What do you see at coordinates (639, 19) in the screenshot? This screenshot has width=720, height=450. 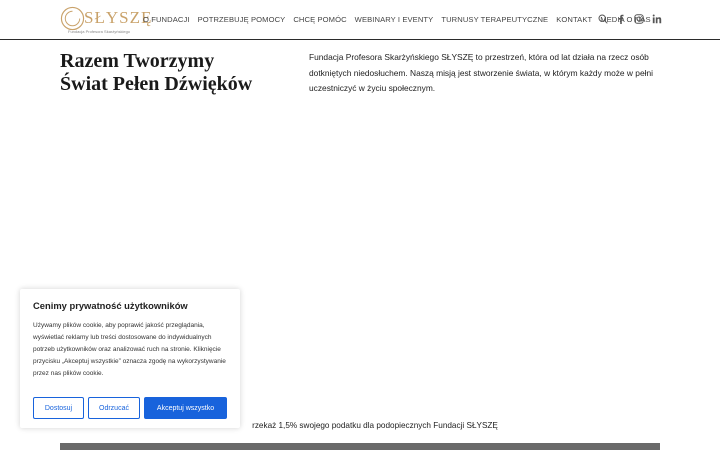 I see `instagram-icon` at bounding box center [639, 19].